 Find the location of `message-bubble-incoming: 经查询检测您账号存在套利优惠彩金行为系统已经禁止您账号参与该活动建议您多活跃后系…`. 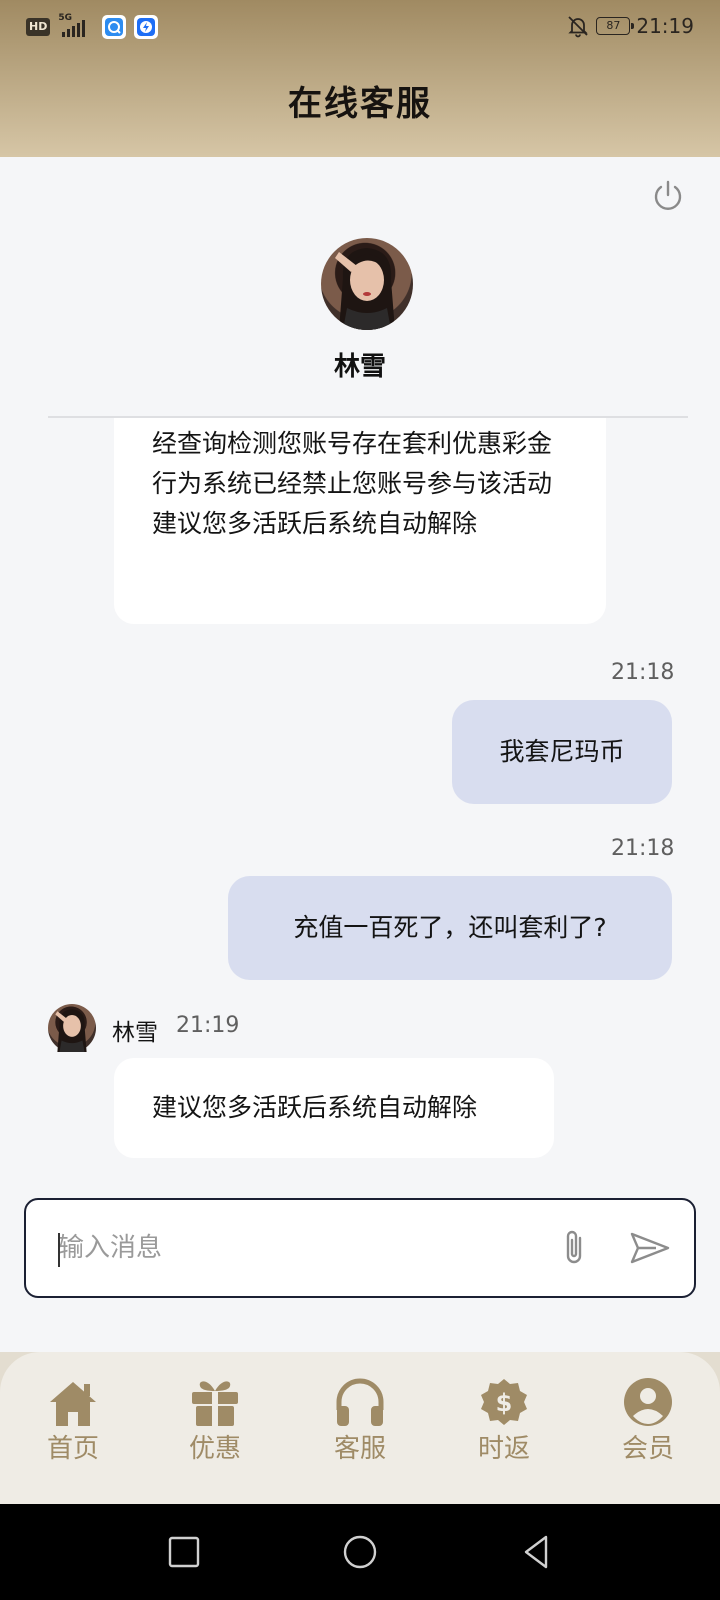

message-bubble-incoming: 经查询检测您账号存在套利优惠彩金行为系统已经禁止您账号参与该活动建议您多活跃后系… is located at coordinates (360, 521).